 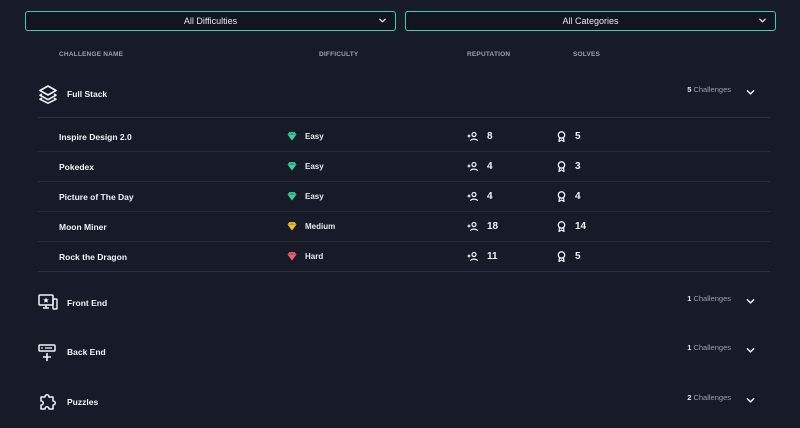 I want to click on category-select-value: All Categories, so click(x=590, y=21).